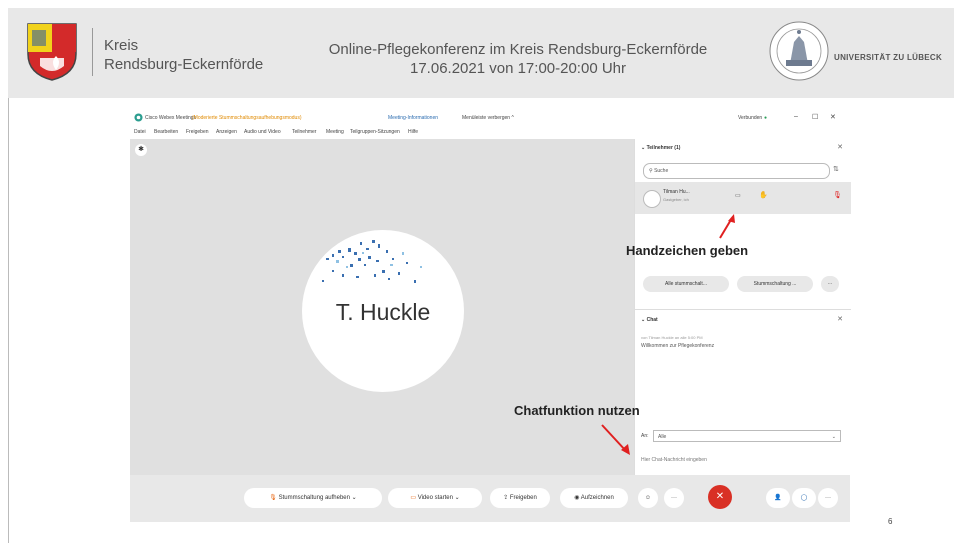 This screenshot has height=543, width=954. What do you see at coordinates (750, 118) in the screenshot?
I see `connection-status: Verbunden` at bounding box center [750, 118].